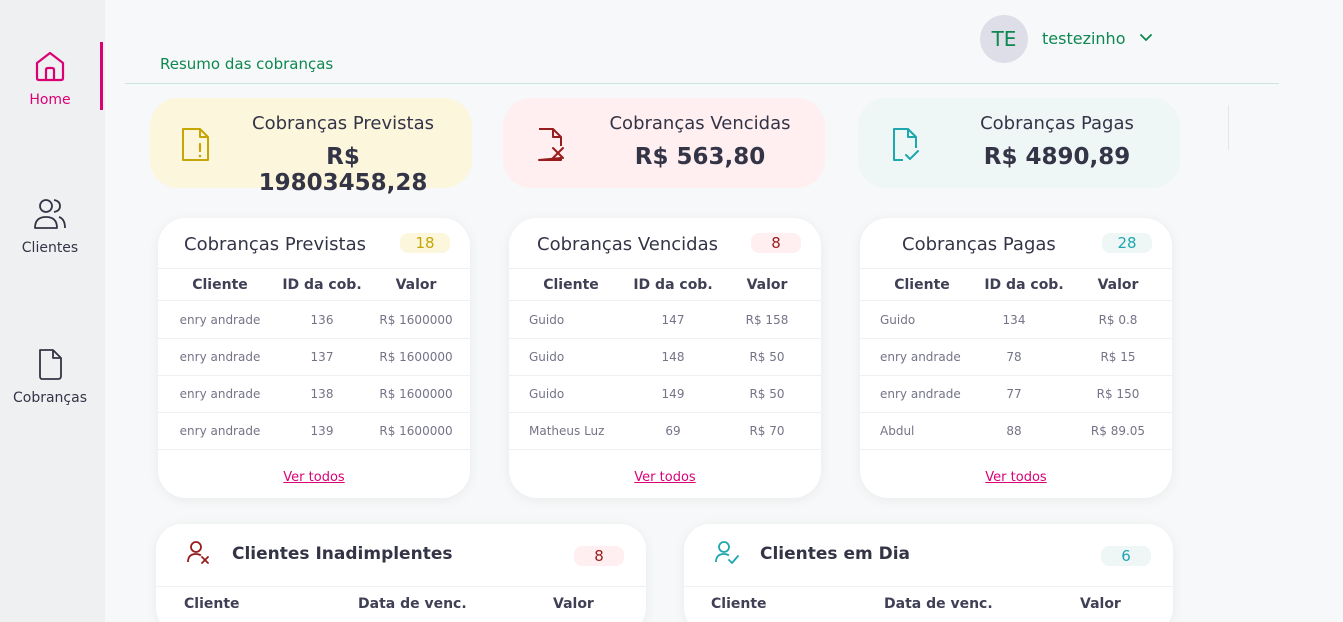 The image size is (1343, 622). I want to click on sidebar-item-label: Home, so click(50, 100).